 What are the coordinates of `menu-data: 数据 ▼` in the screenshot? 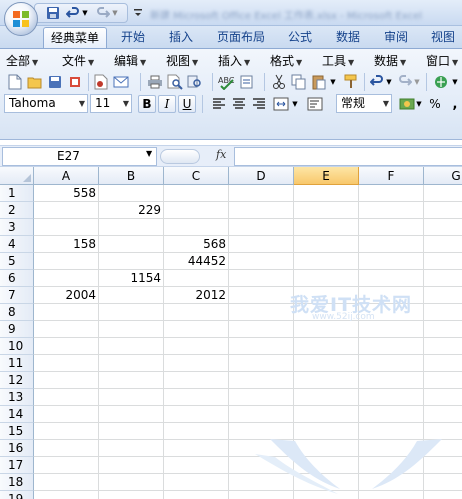 It's located at (390, 61).